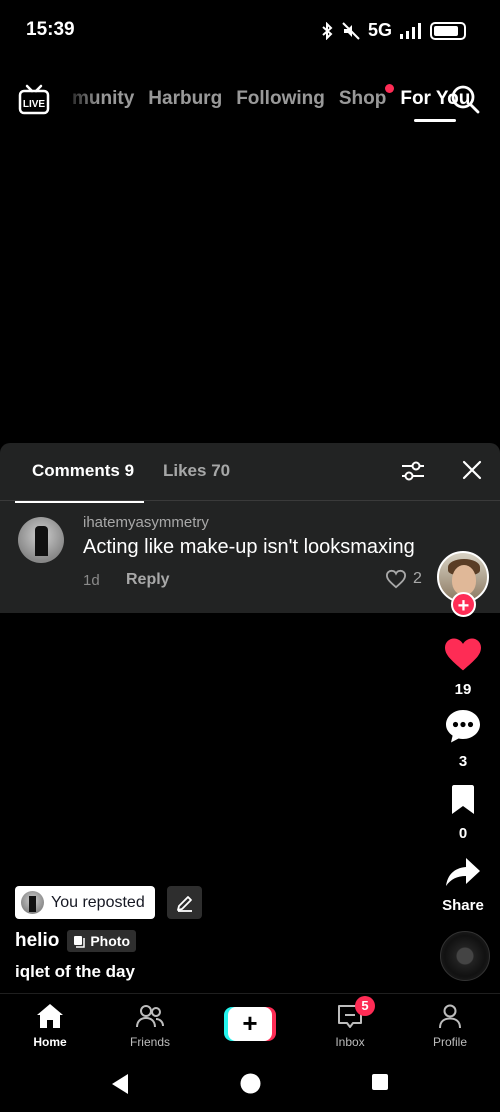 This screenshot has height=1112, width=500. I want to click on system-nav-bar, so click(250, 1081).